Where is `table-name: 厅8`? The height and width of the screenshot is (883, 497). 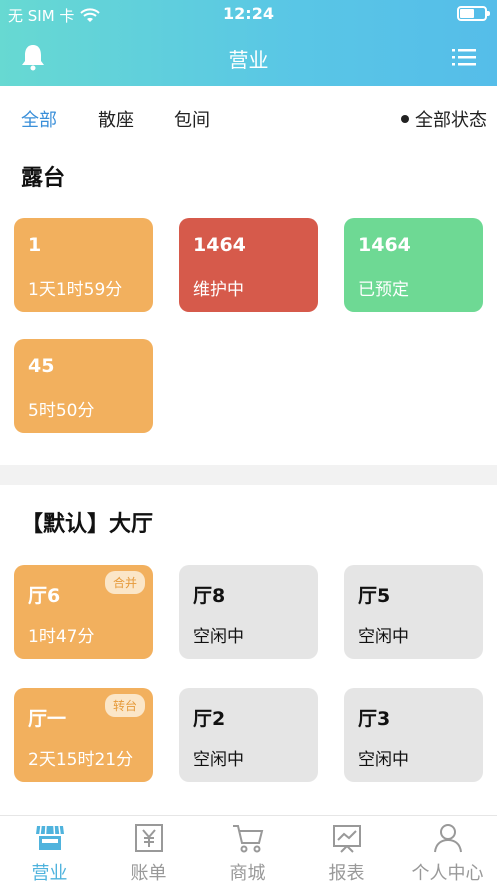
table-name: 厅8 is located at coordinates (209, 596).